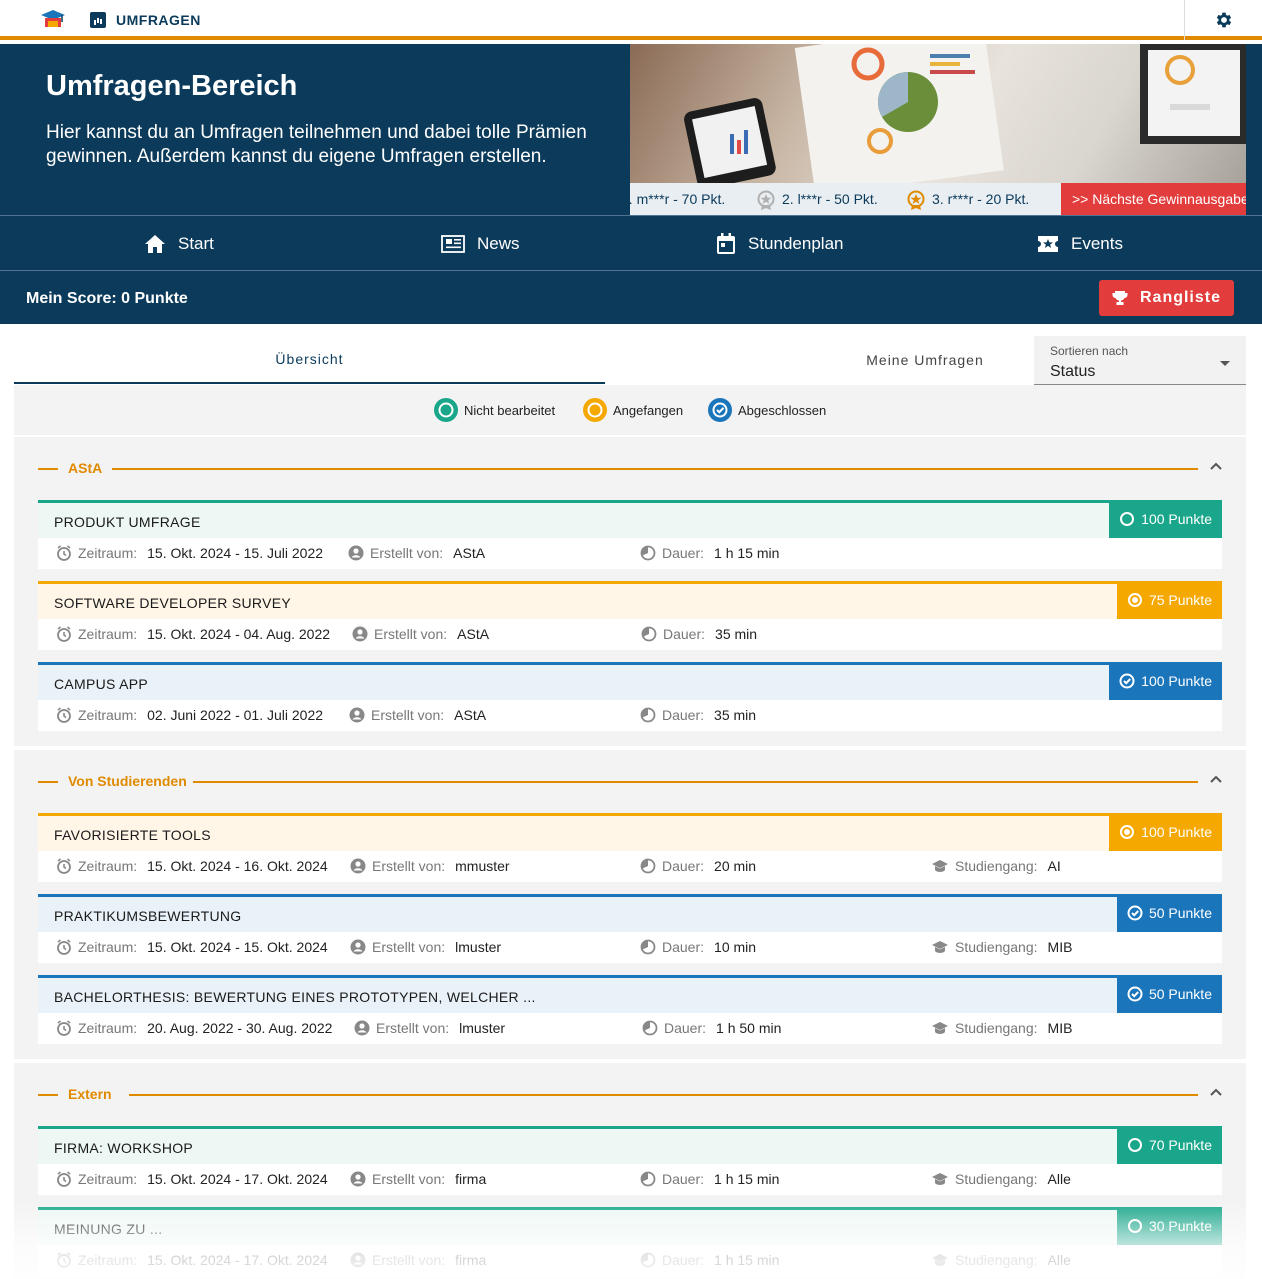 Image resolution: width=1262 pixels, height=1279 pixels. I want to click on hero-image, so click(938, 113).